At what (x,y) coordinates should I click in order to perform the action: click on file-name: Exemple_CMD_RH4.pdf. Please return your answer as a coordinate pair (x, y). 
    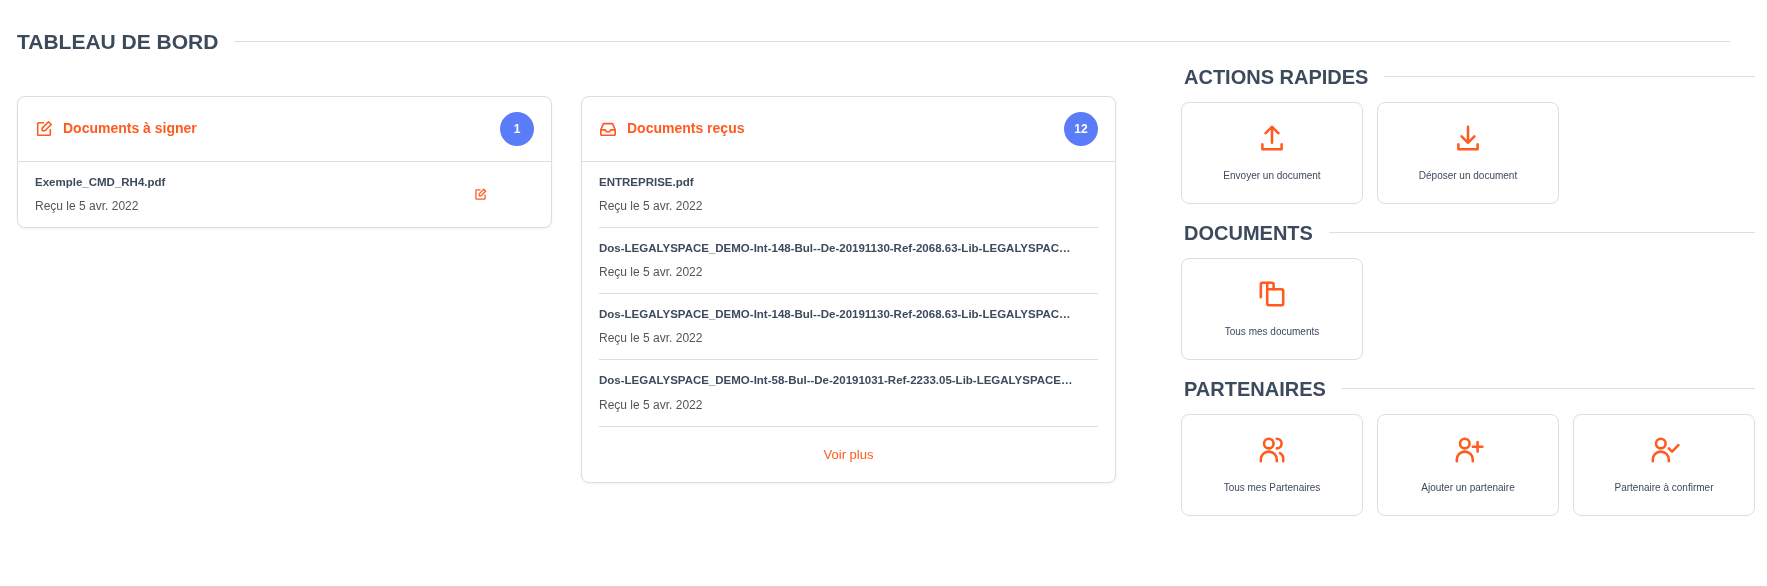
    Looking at the image, I should click on (254, 182).